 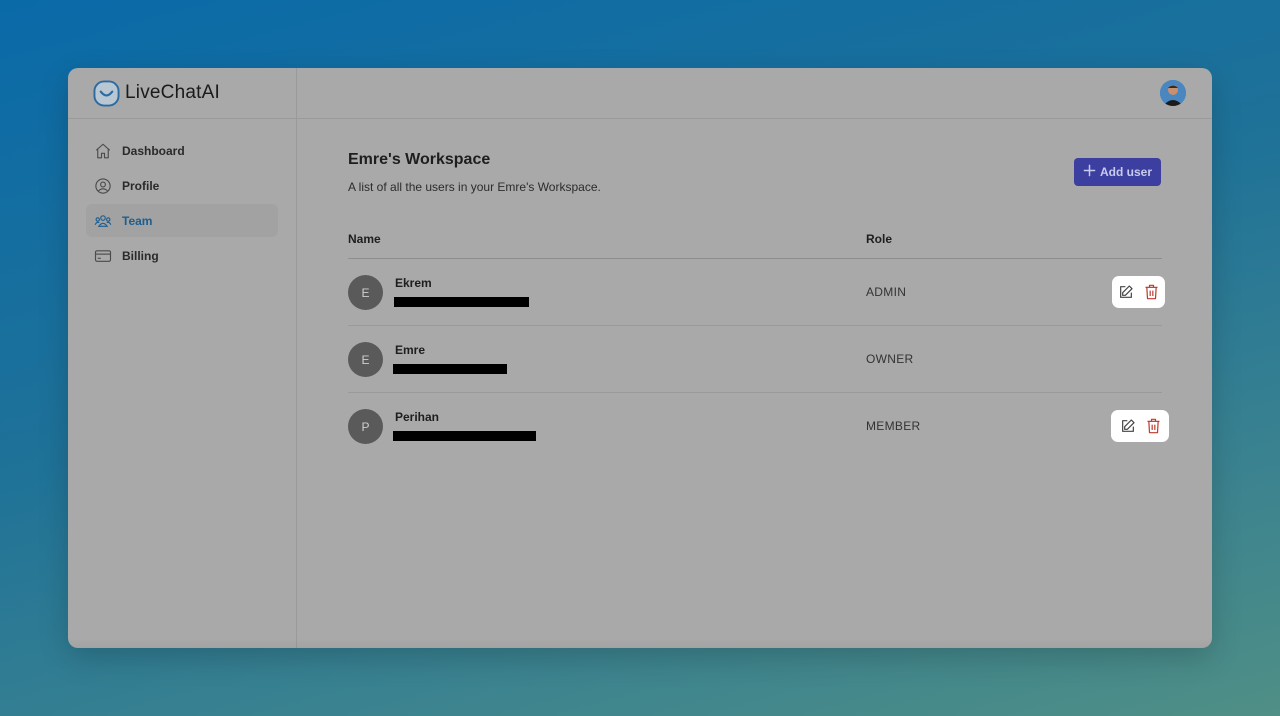 I want to click on sidebar-item-label: Billing, so click(x=140, y=255).